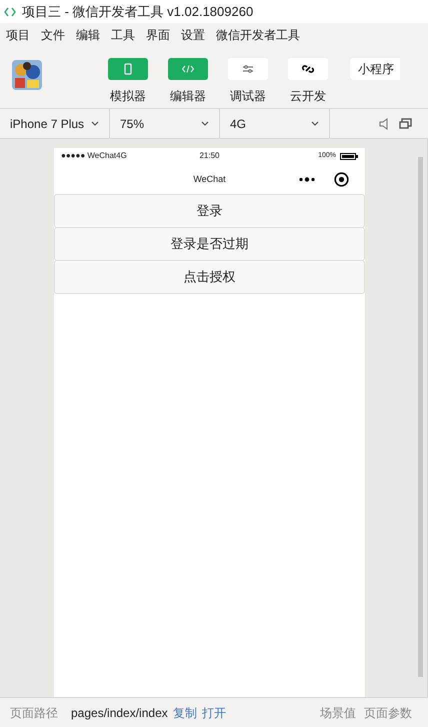 The width and height of the screenshot is (428, 727). I want to click on close-icon, so click(341, 179).